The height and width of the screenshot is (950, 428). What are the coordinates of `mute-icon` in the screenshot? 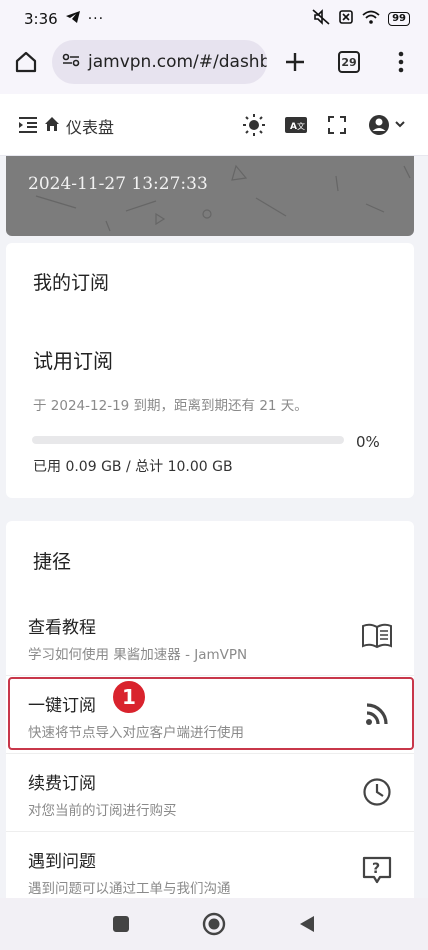 It's located at (321, 19).